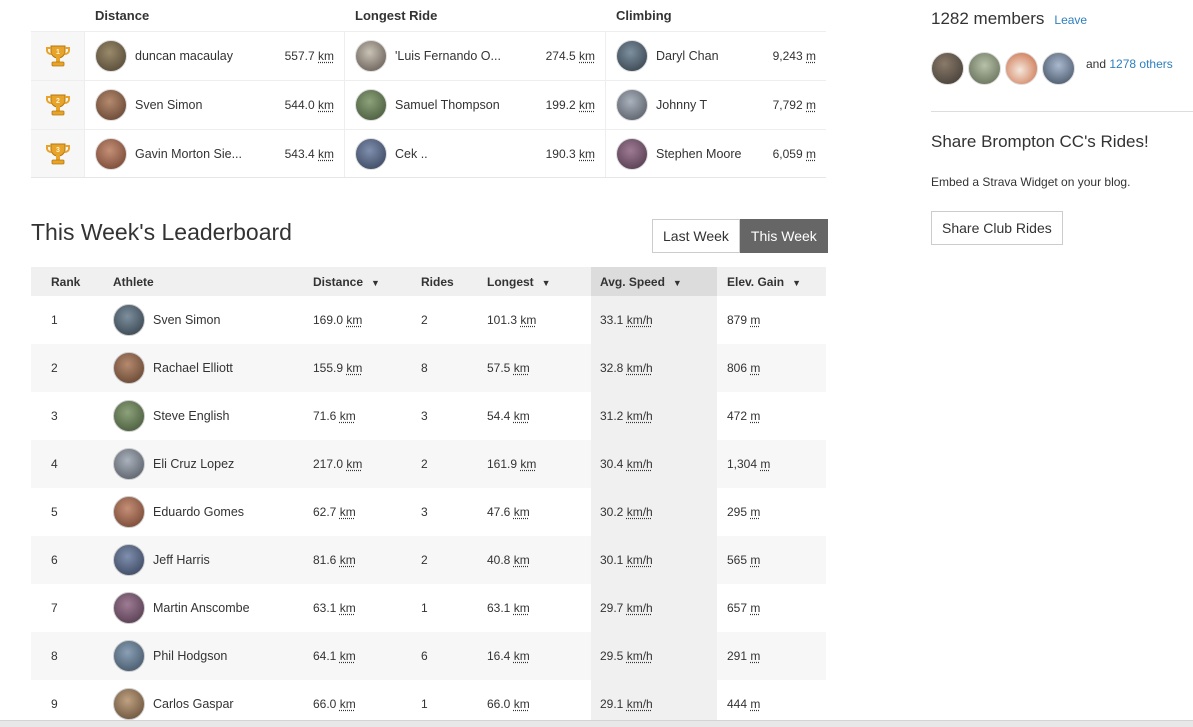  I want to click on athlete-cell: Phil Hodgson, so click(213, 656).